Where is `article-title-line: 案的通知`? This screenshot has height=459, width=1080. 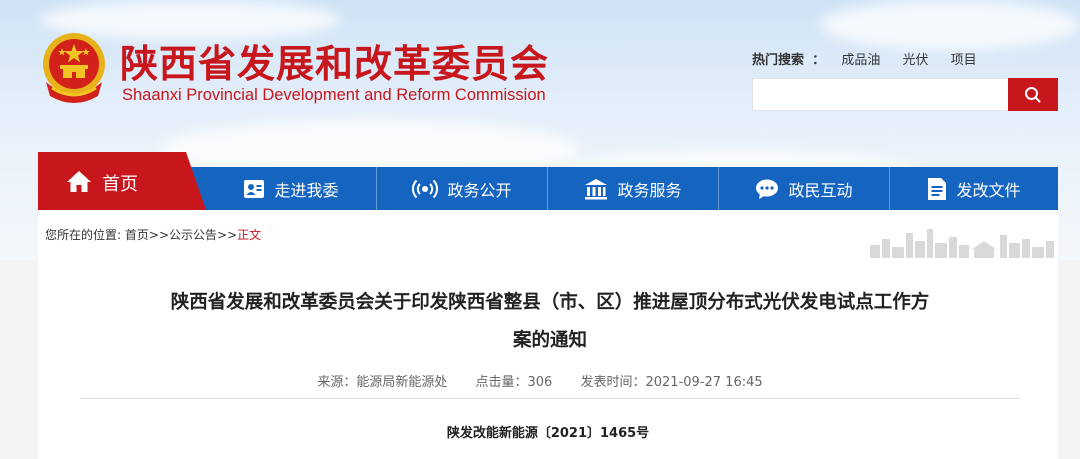 article-title-line: 案的通知 is located at coordinates (549, 340).